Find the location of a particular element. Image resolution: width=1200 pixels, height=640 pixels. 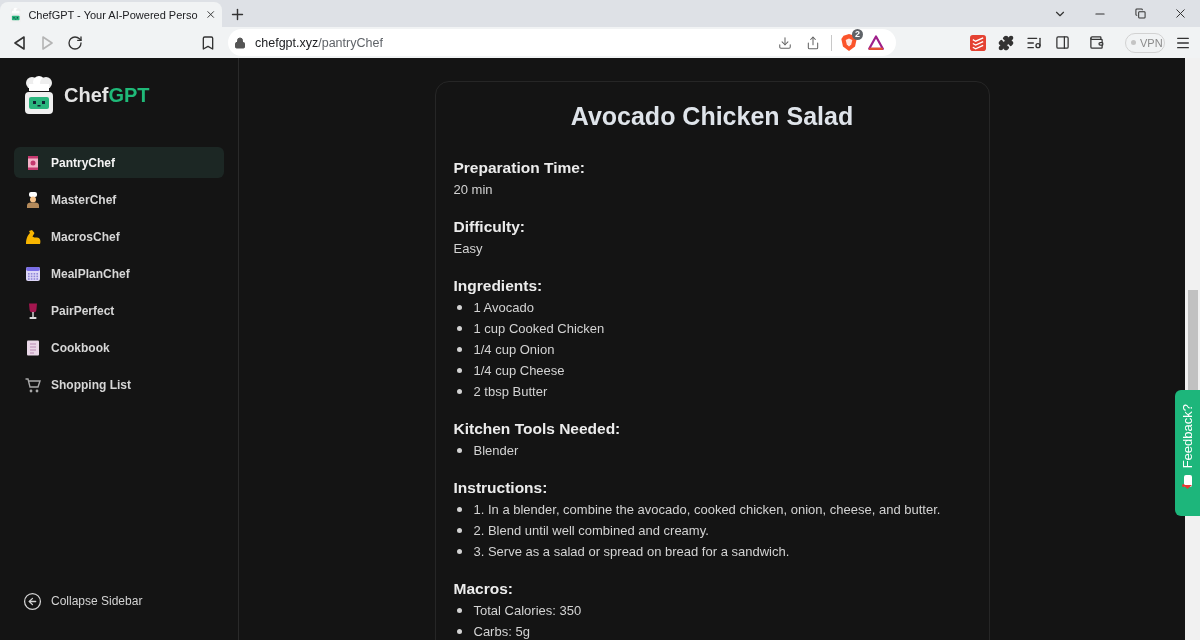

restore-icon is located at coordinates (1140, 13).